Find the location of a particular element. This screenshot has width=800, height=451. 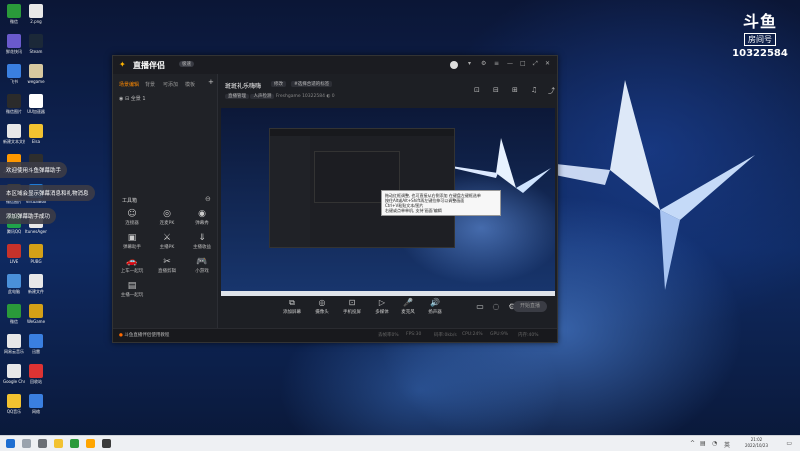

share-icon: ⤴ is located at coordinates (551, 91).